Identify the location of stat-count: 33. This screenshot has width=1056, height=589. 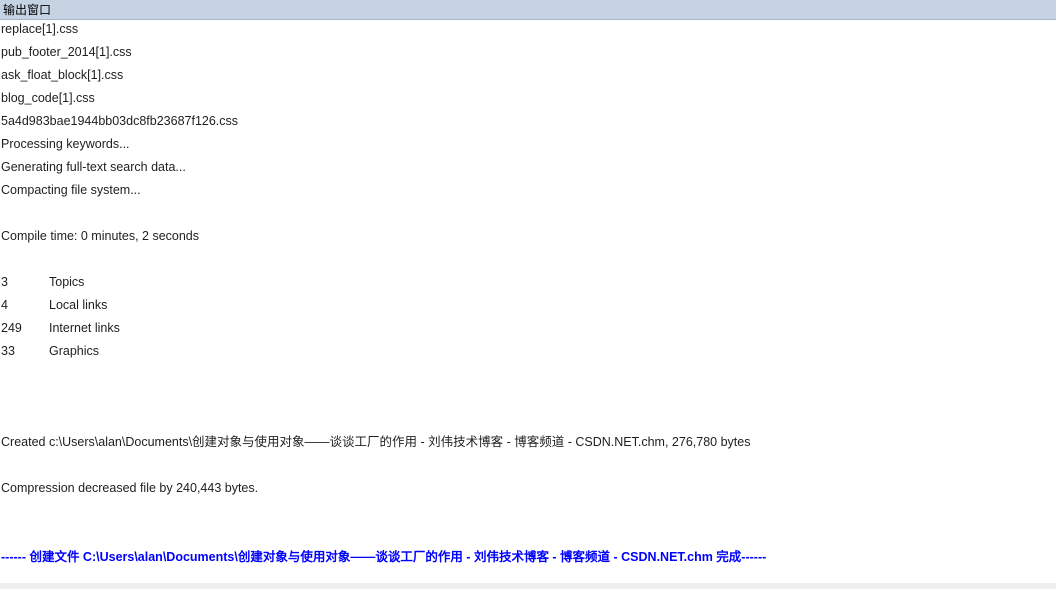
(8, 351).